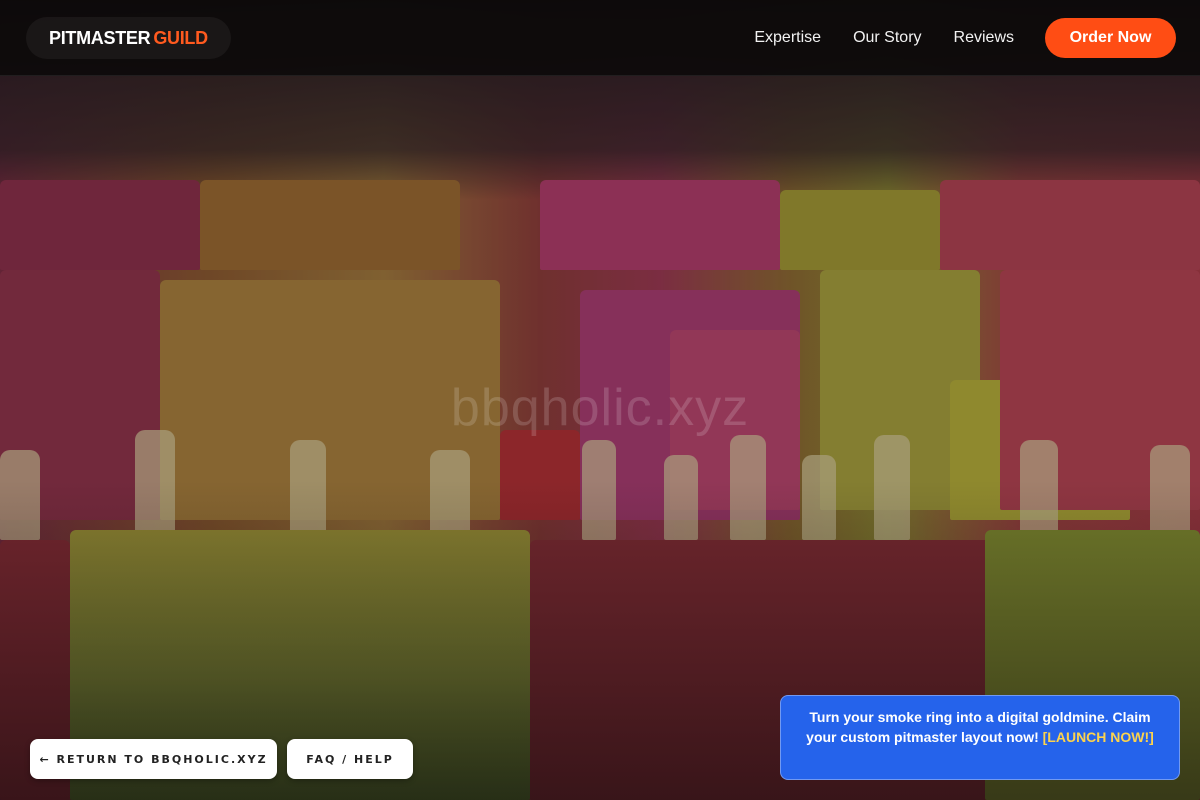  I want to click on brand-primary: PITMASTER, so click(100, 37).